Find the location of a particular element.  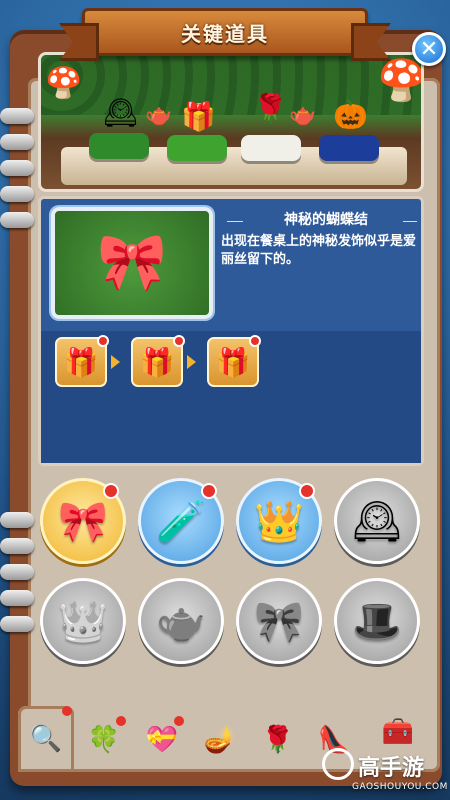

title-divider is located at coordinates (410, 221).